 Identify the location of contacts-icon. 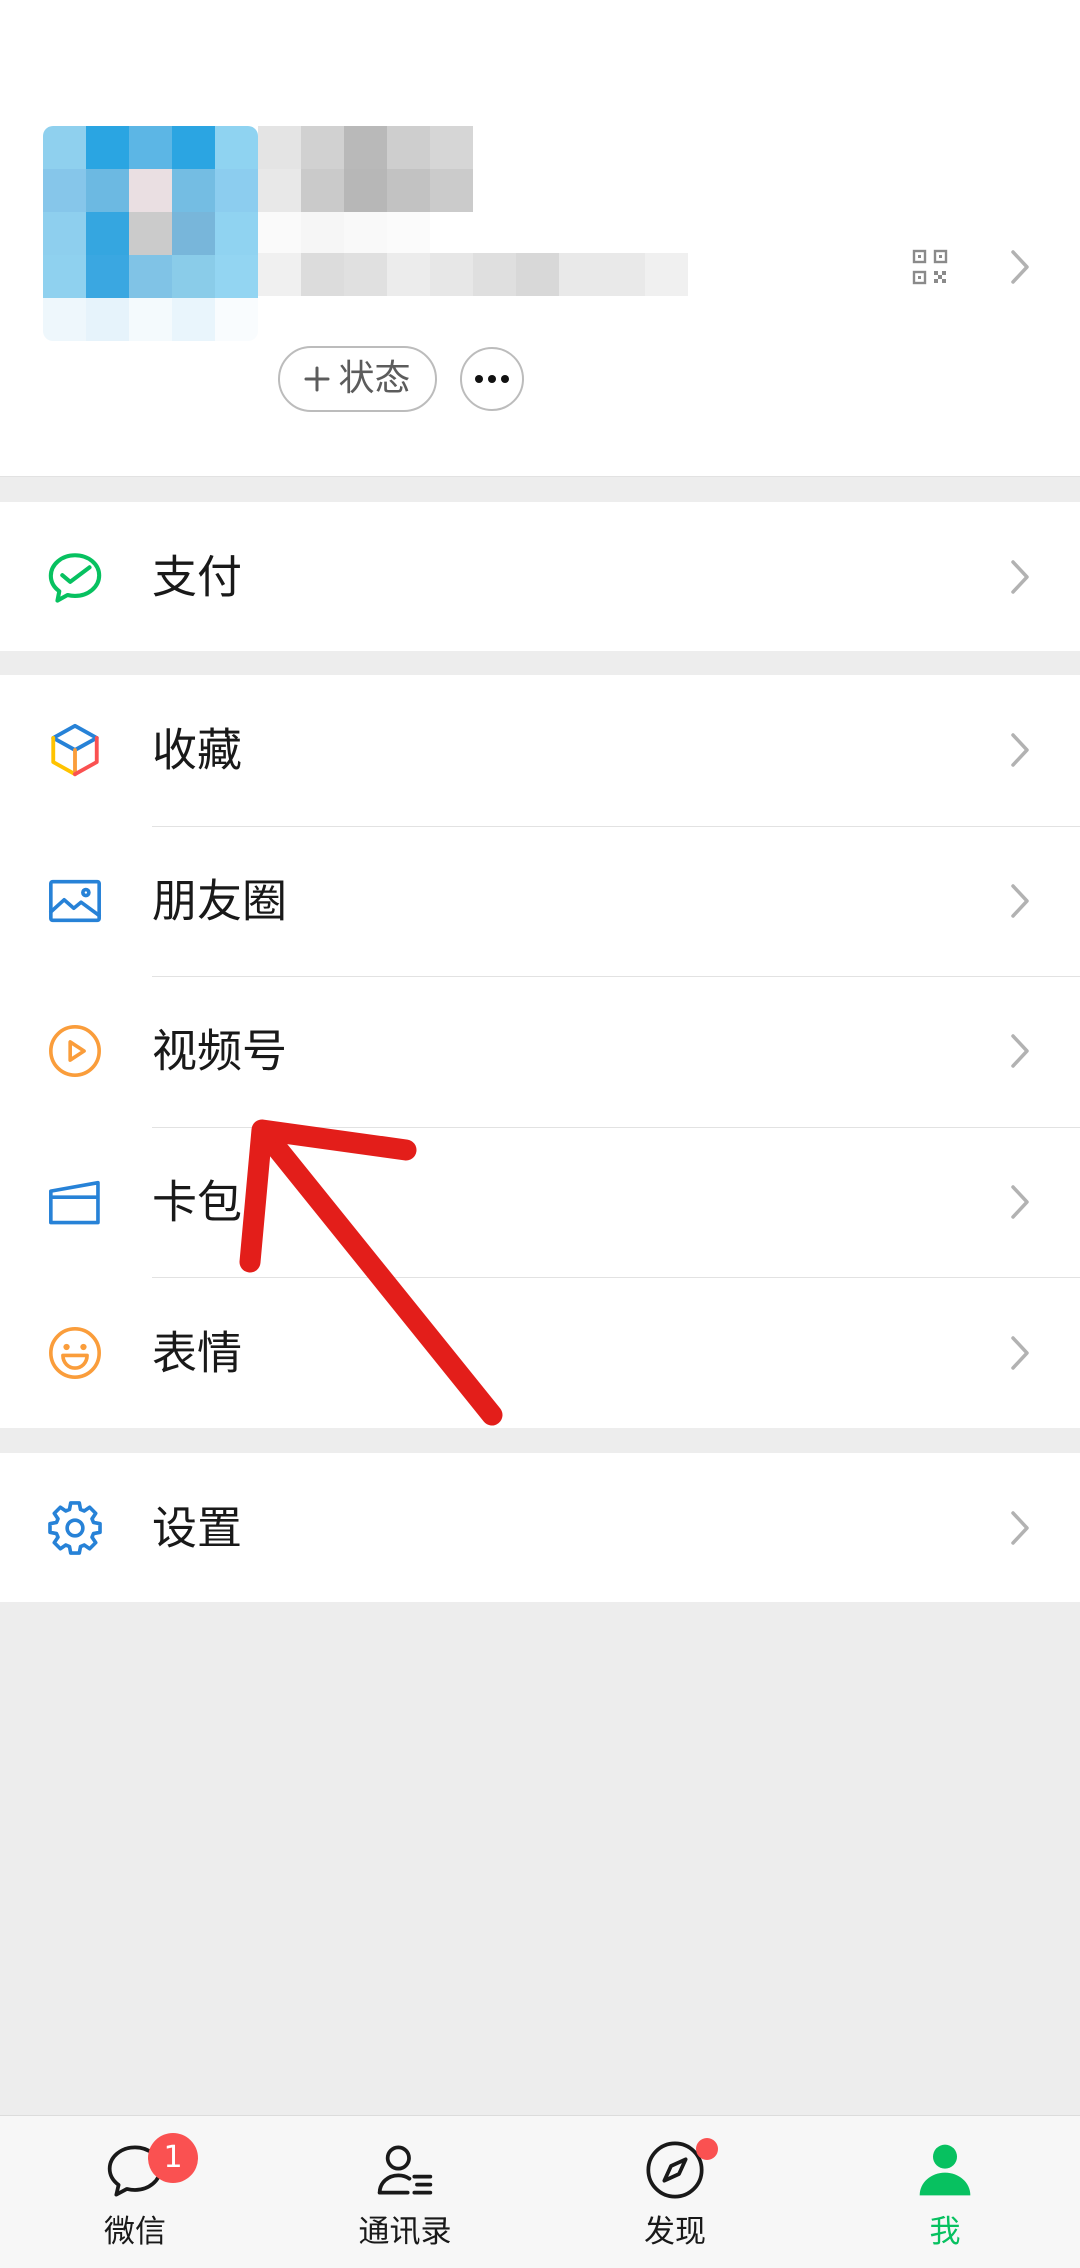
(405, 2170).